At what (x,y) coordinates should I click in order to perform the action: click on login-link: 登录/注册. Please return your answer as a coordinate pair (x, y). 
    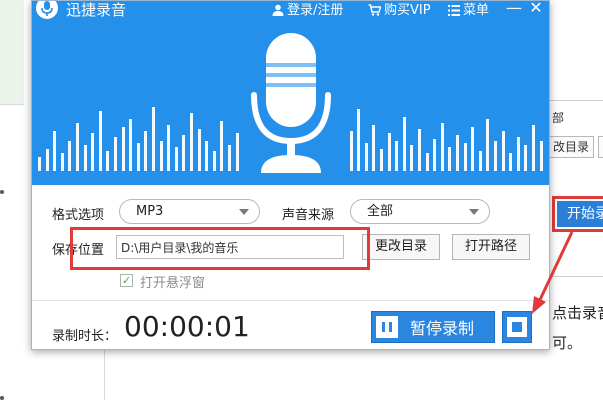
    Looking at the image, I should click on (307, 9).